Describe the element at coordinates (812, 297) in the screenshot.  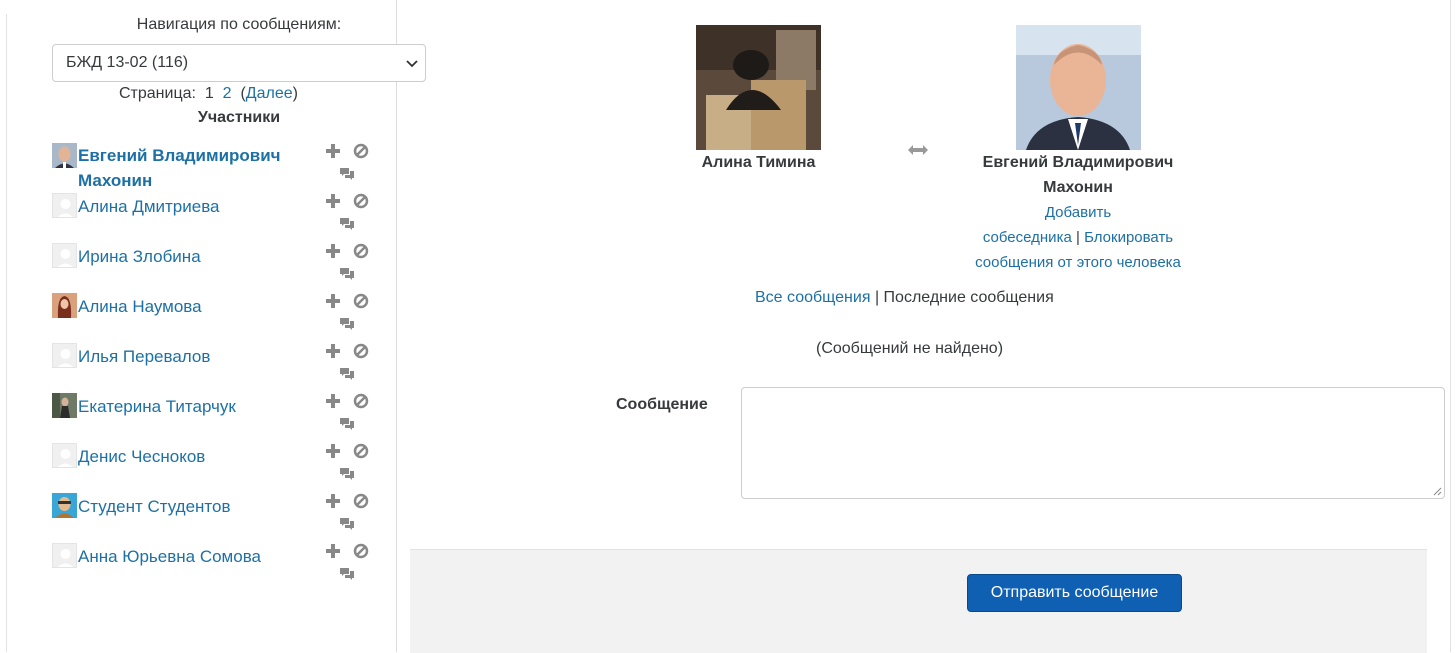
I see `all-messages-link: Все сообщения` at that location.